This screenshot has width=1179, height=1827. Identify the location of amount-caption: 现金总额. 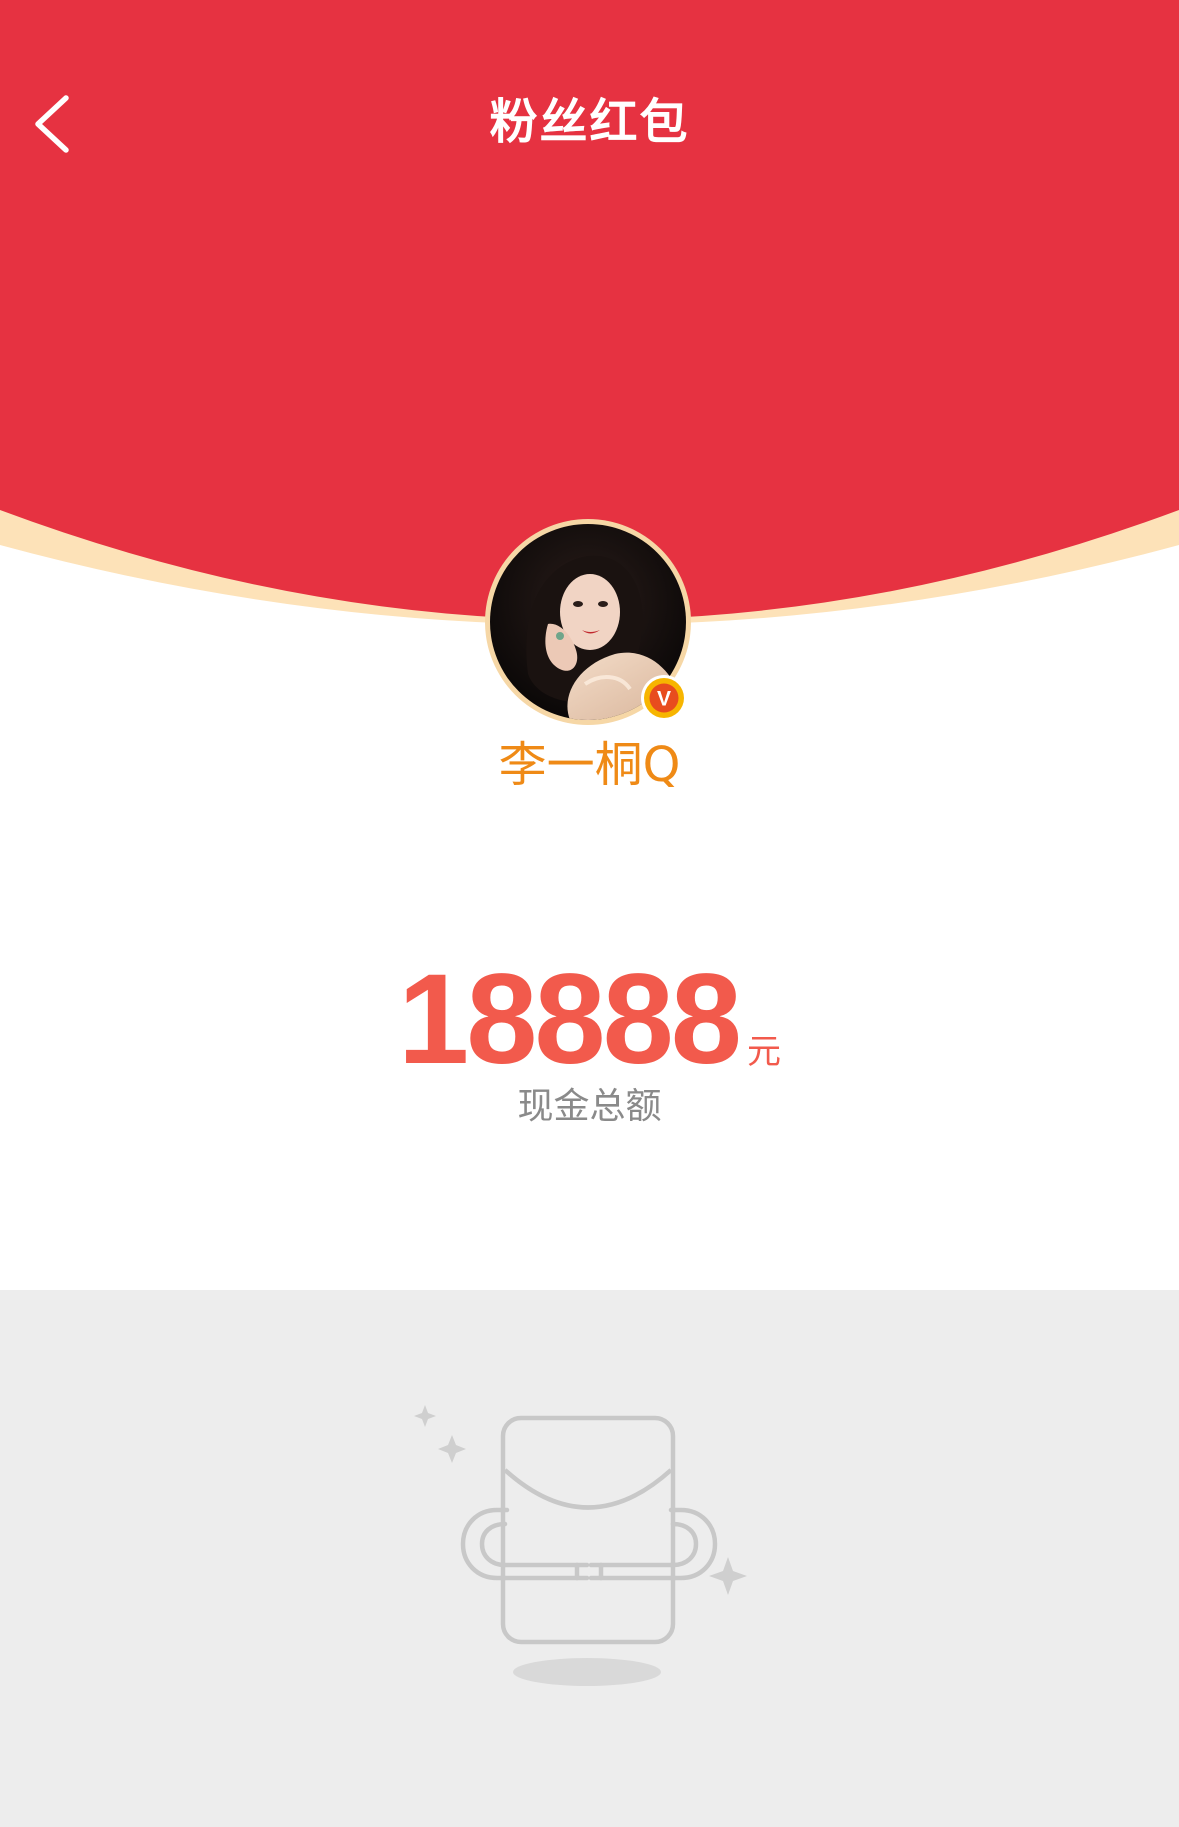
(589, 1106).